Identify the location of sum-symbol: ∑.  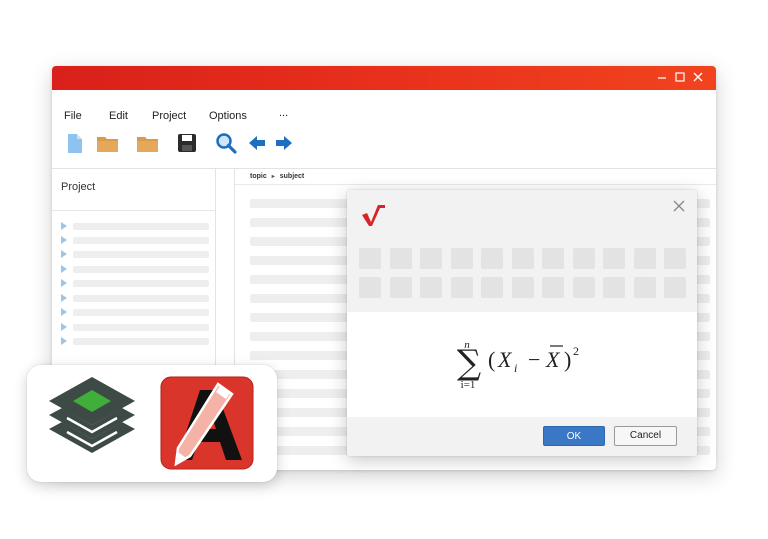
(469, 363).